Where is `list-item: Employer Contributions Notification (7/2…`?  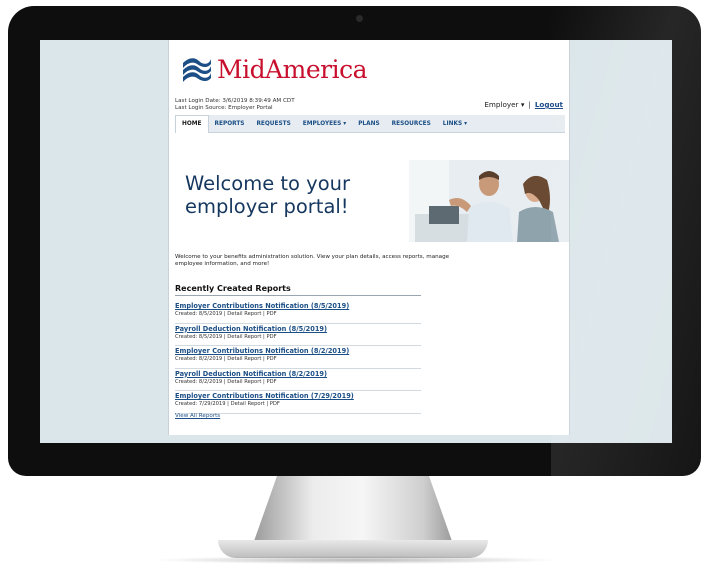 list-item: Employer Contributions Notification (7/2… is located at coordinates (298, 402).